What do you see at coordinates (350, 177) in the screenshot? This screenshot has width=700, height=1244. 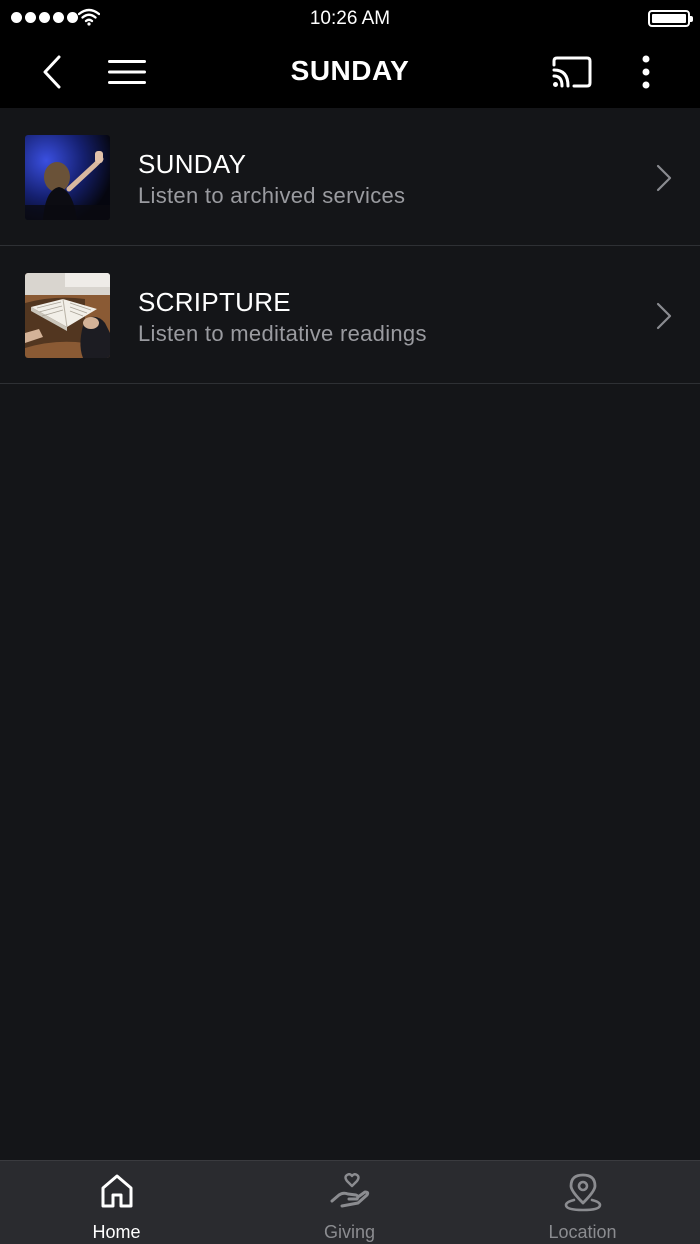 I see `list-item-sunday: SUNDAY Listen to archived services` at bounding box center [350, 177].